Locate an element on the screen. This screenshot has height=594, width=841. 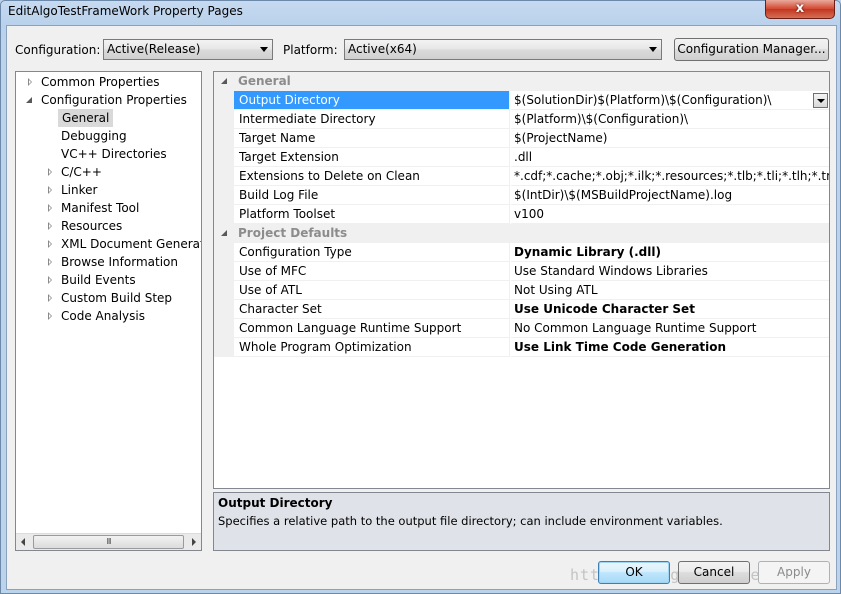
tree-item: C/C++ is located at coordinates (81, 172).